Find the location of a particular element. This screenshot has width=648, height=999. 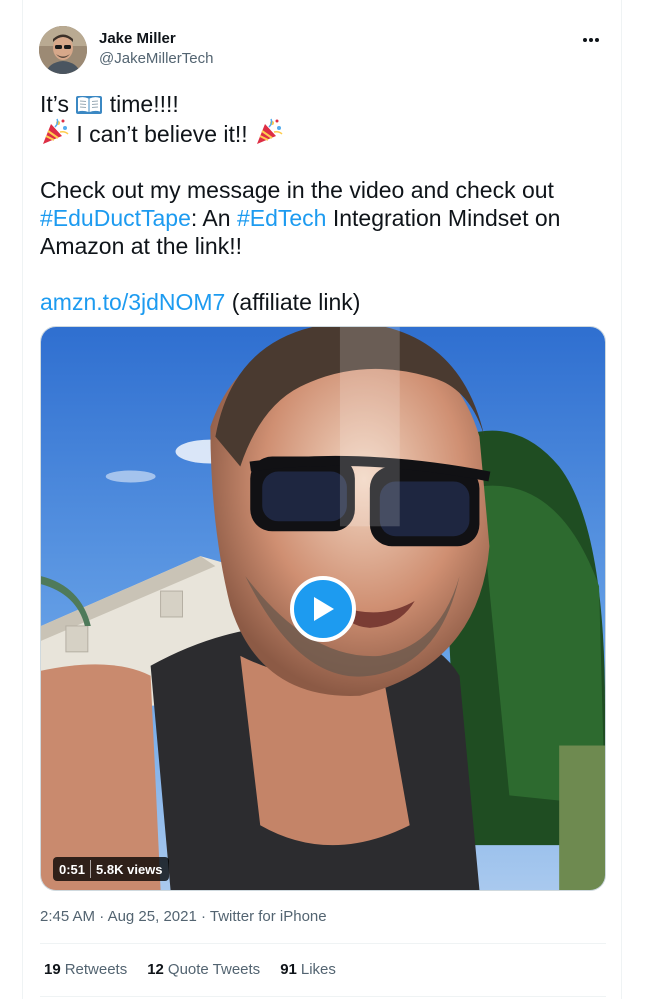

video-duration: 0:51 is located at coordinates (72, 869).